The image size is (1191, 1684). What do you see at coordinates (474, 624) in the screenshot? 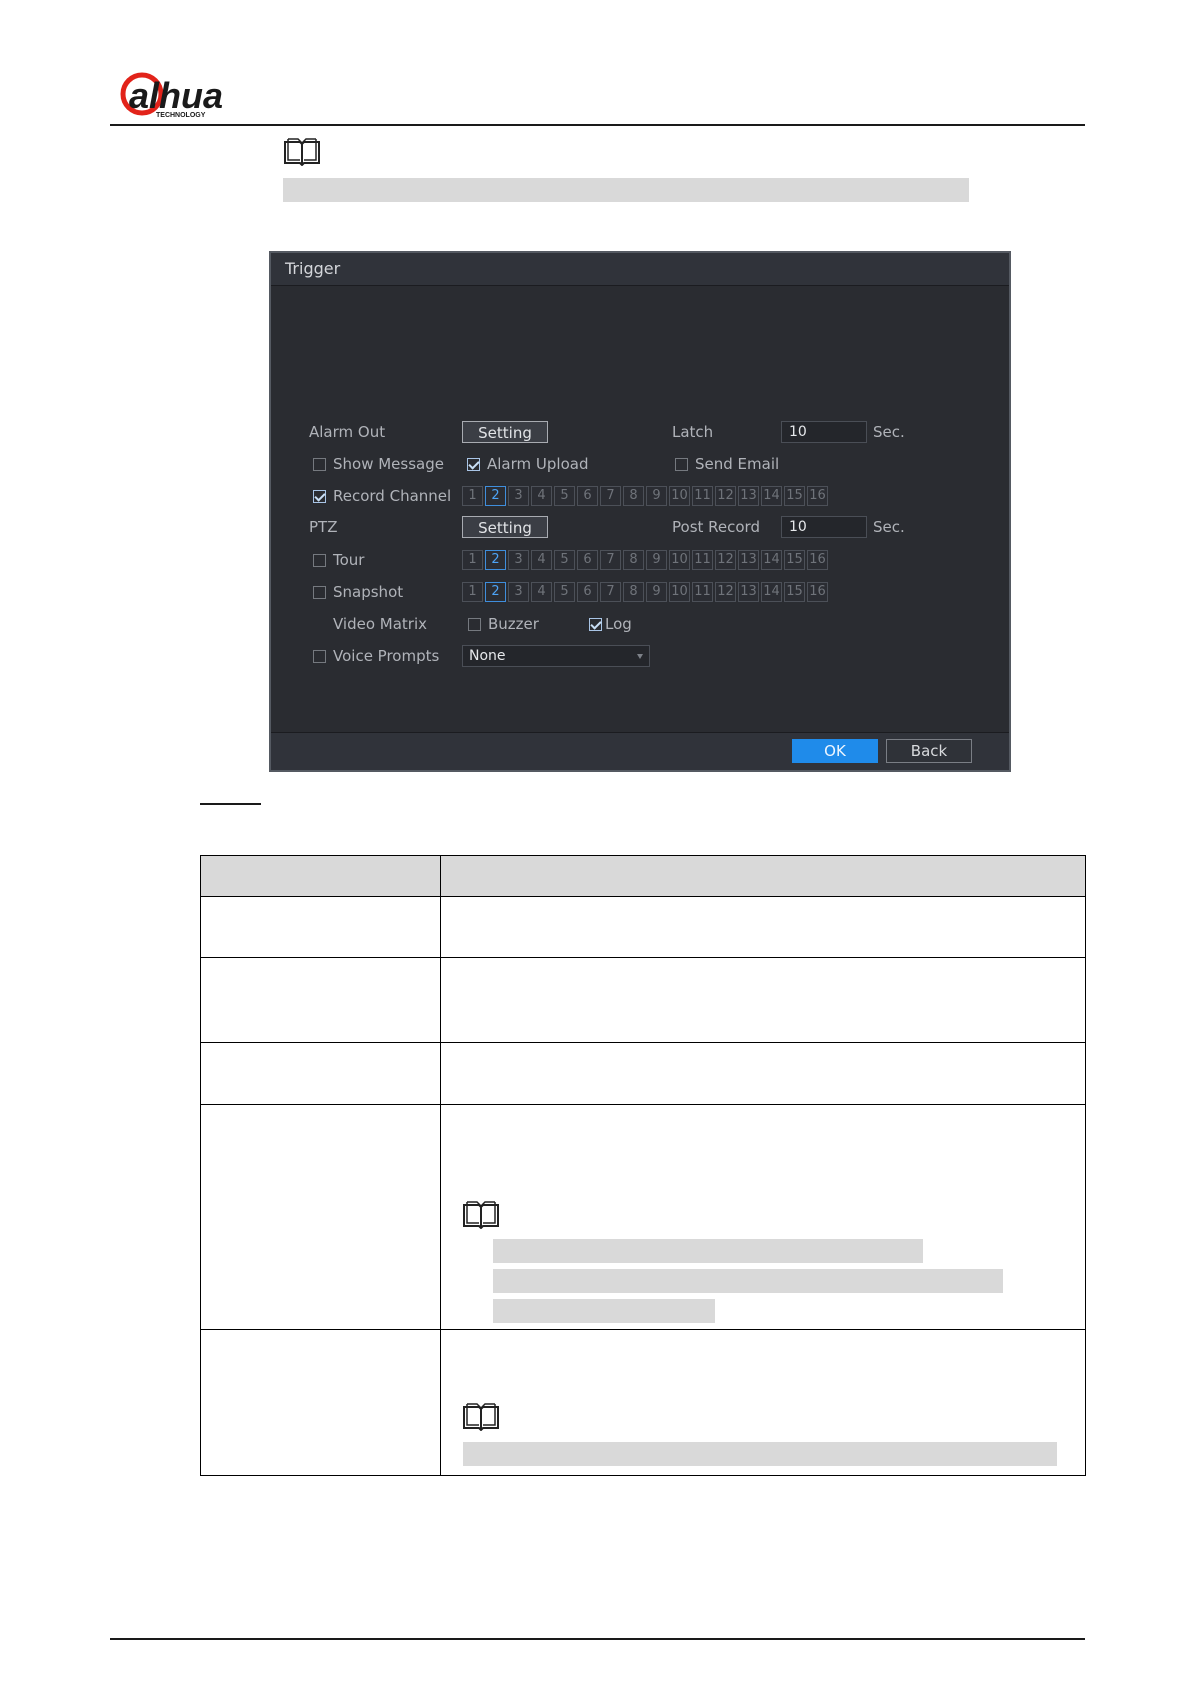
I see `buzzer-checkbox` at bounding box center [474, 624].